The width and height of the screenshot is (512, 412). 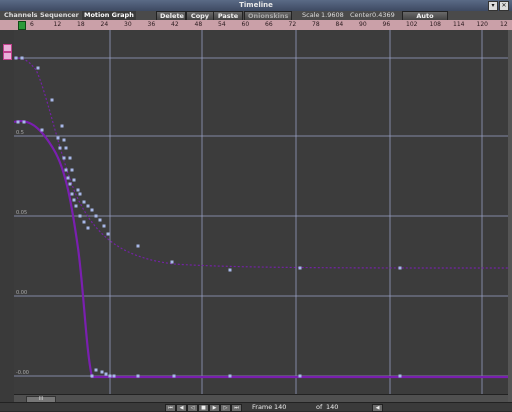 I want to click on range-icon, so click(x=7, y=56).